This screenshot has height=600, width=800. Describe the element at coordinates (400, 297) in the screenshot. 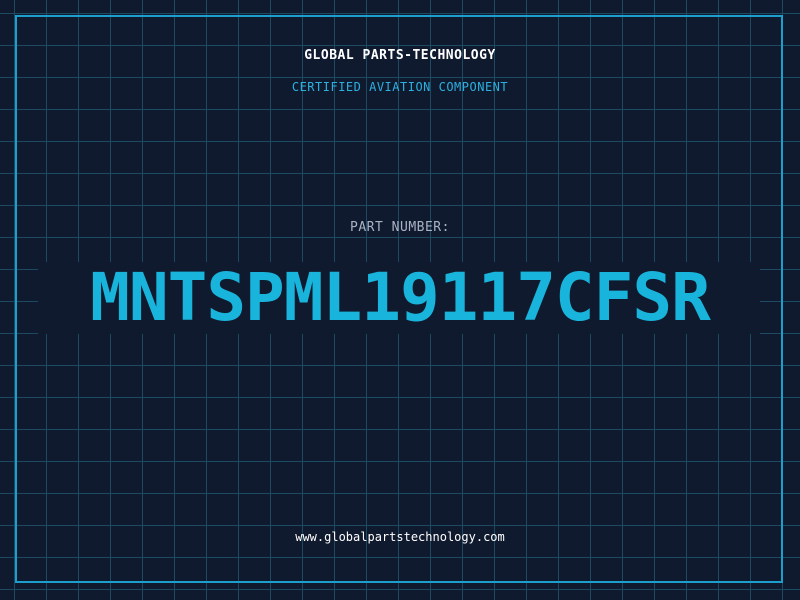

I see `part-number-value: MNTSPML19117CFSR` at that location.